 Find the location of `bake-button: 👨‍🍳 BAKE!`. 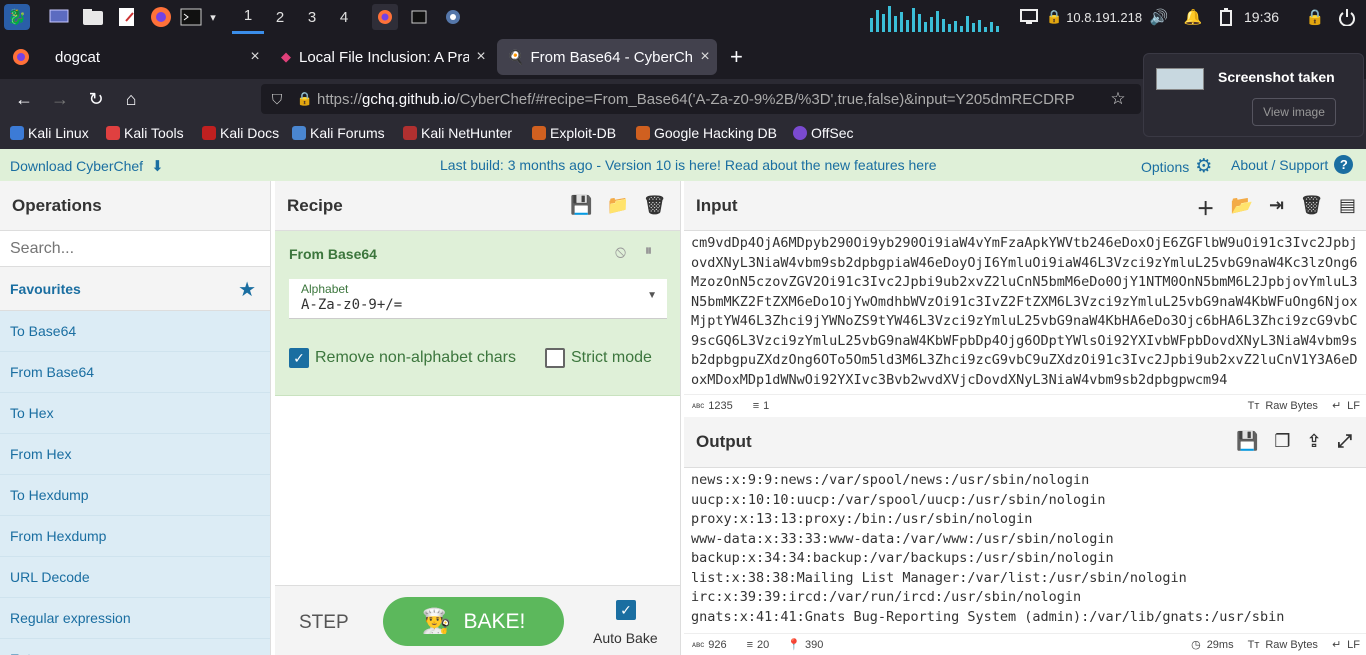

bake-button: 👨‍🍳 BAKE! is located at coordinates (473, 621).